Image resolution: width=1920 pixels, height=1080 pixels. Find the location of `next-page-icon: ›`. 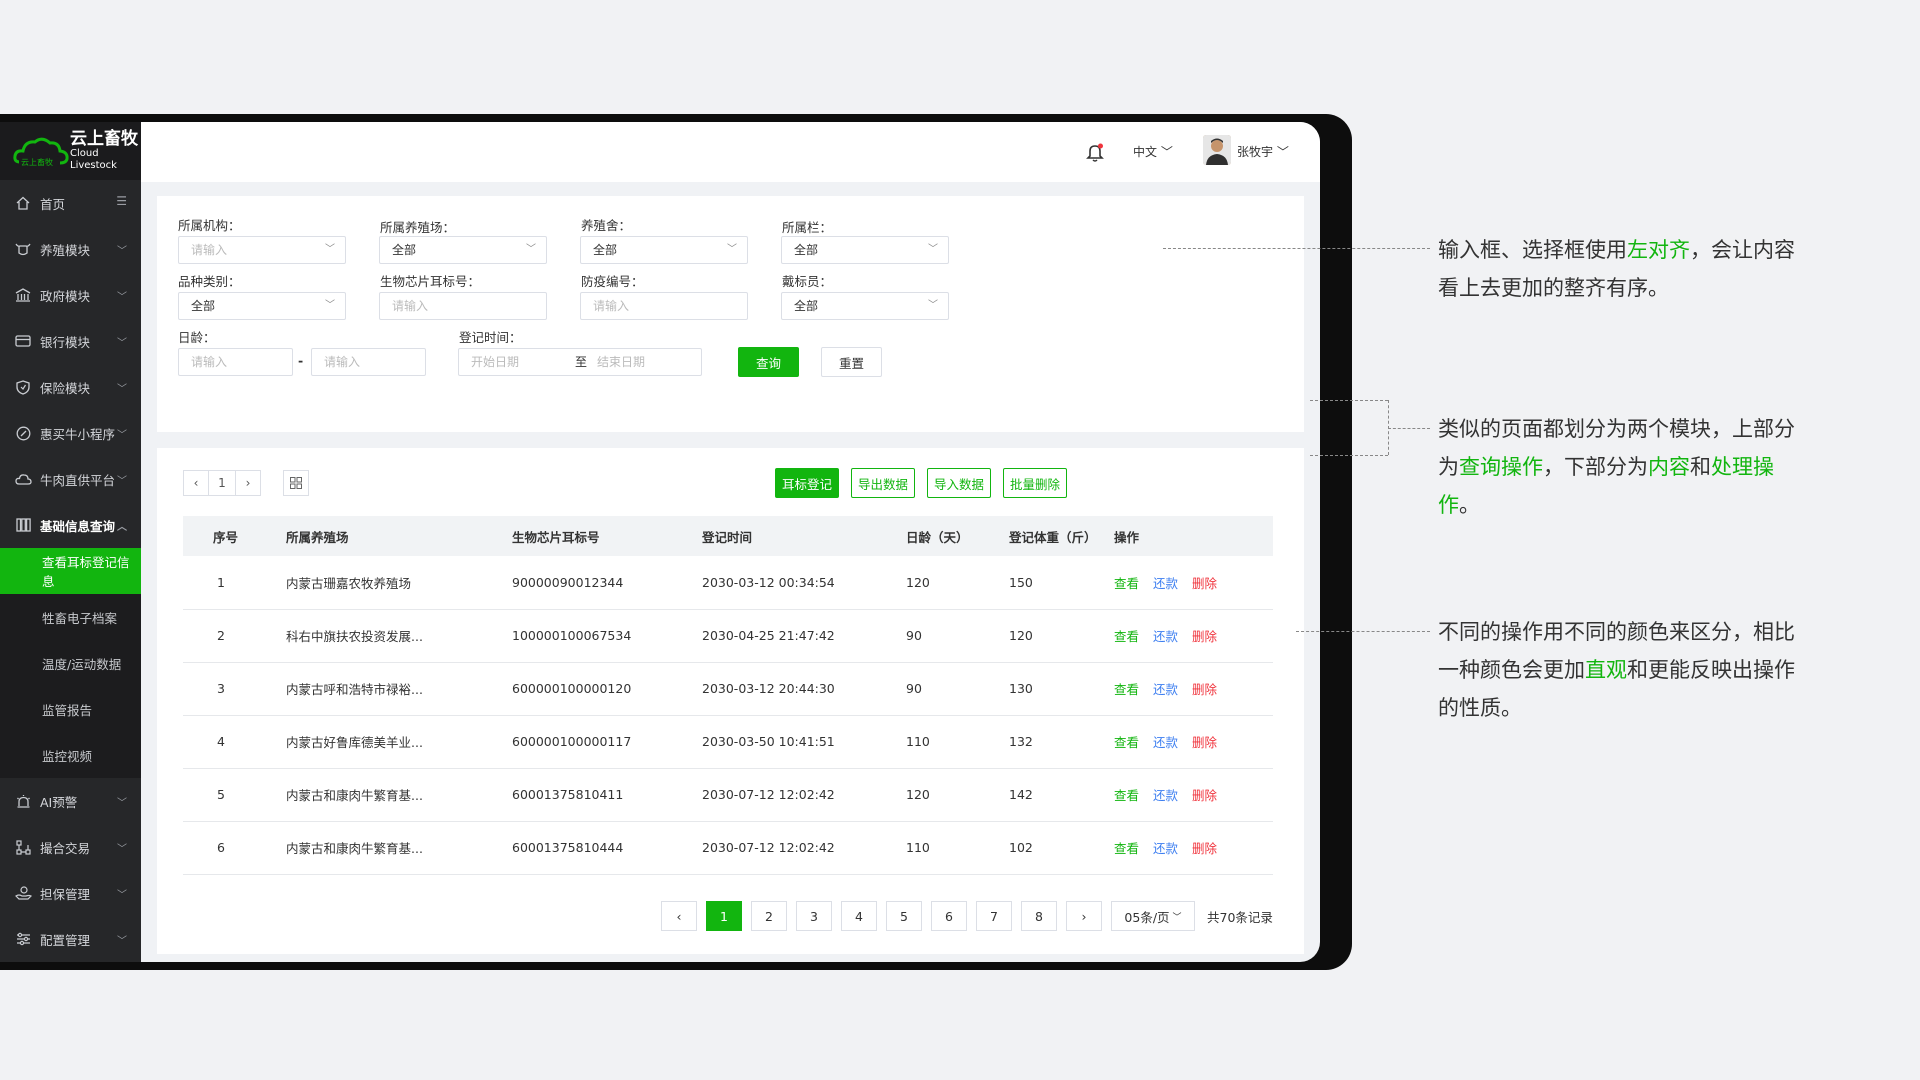

next-page-icon: › is located at coordinates (1084, 916).